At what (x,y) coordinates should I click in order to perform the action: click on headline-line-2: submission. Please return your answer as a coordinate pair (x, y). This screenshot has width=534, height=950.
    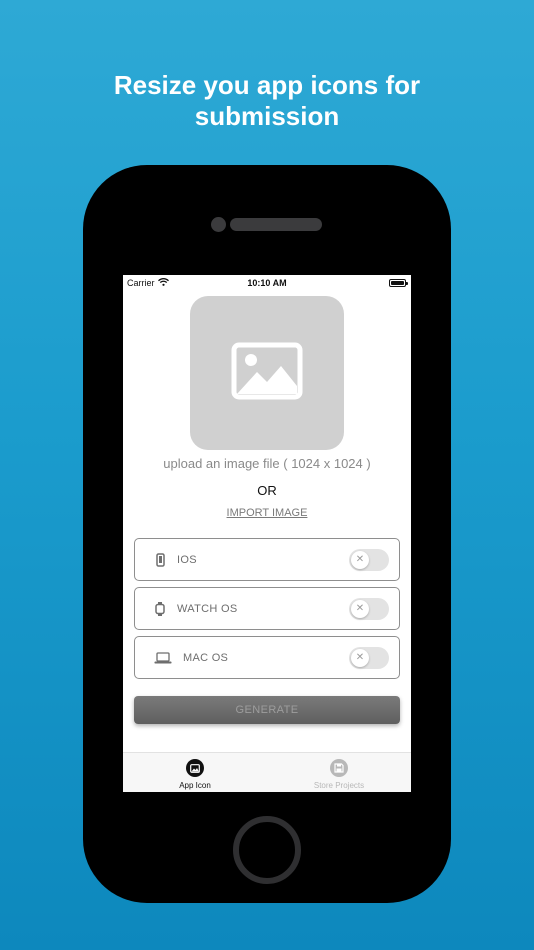
    Looking at the image, I should click on (267, 116).